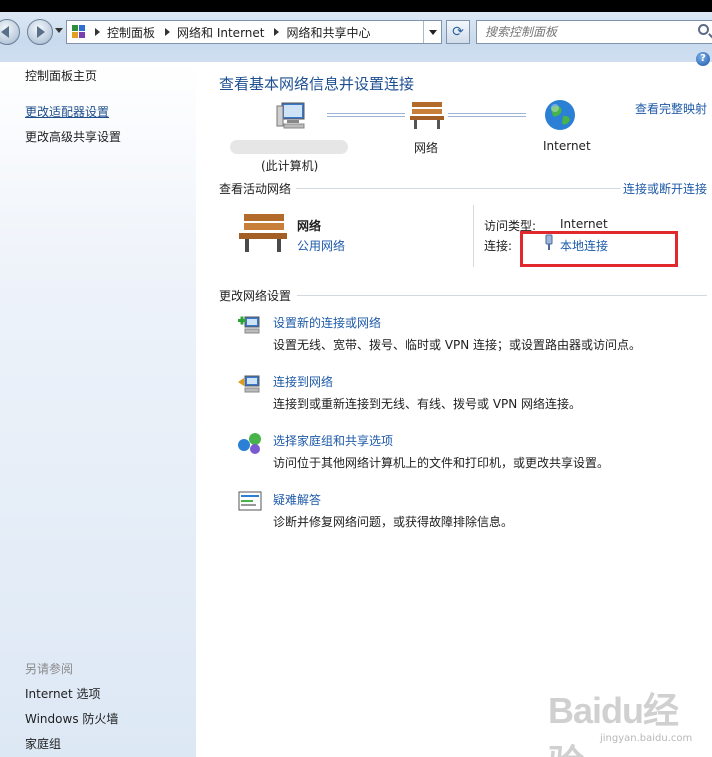  I want to click on sidebar-change-adapter-settings: 更改适配器设置, so click(67, 111).